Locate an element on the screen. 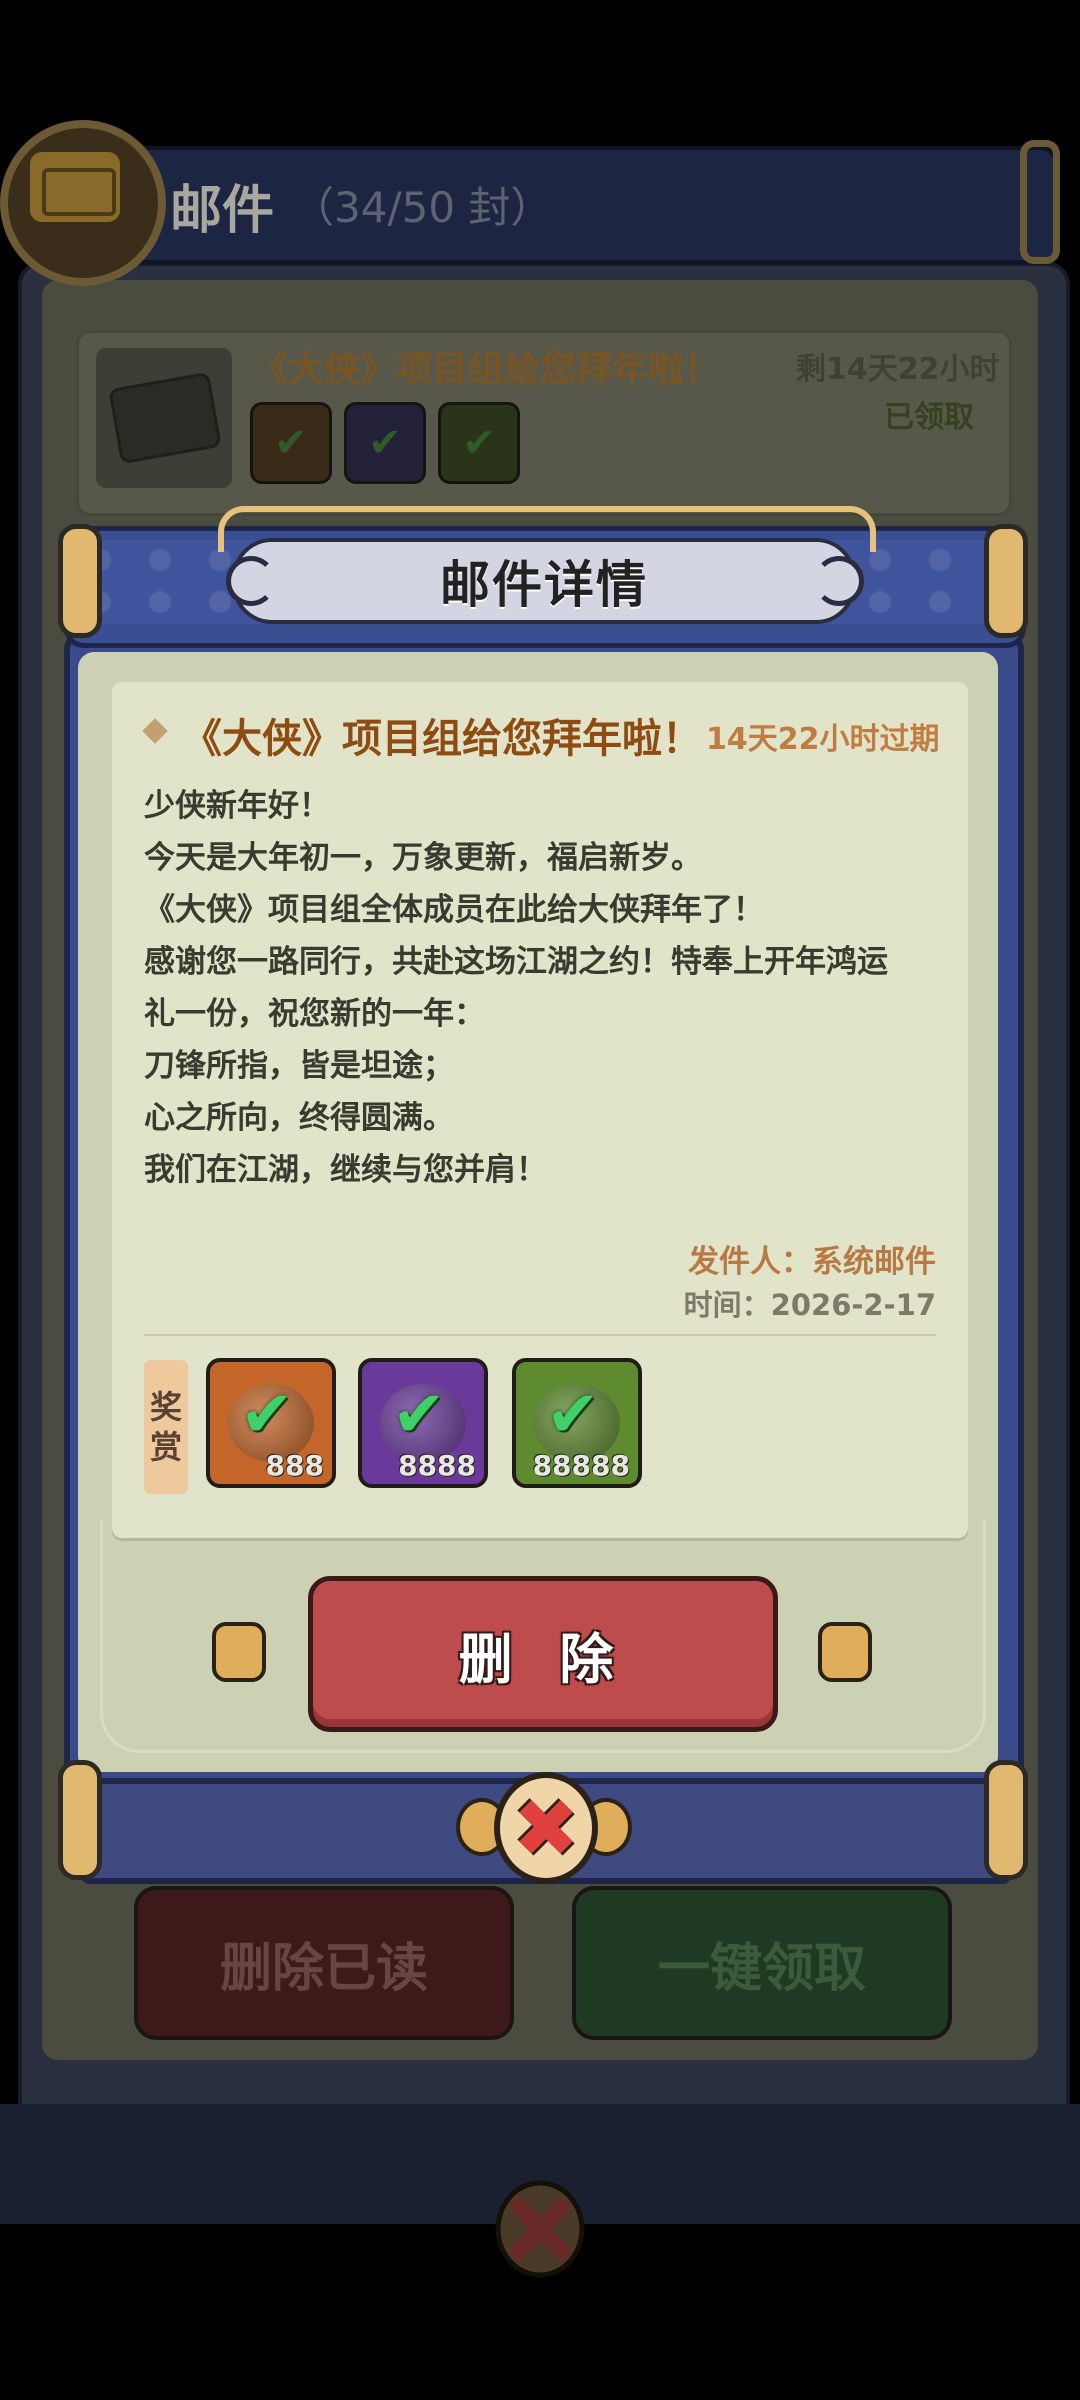 This screenshot has width=1080, height=2400. delete-button-label: 删 除 is located at coordinates (543, 1659).